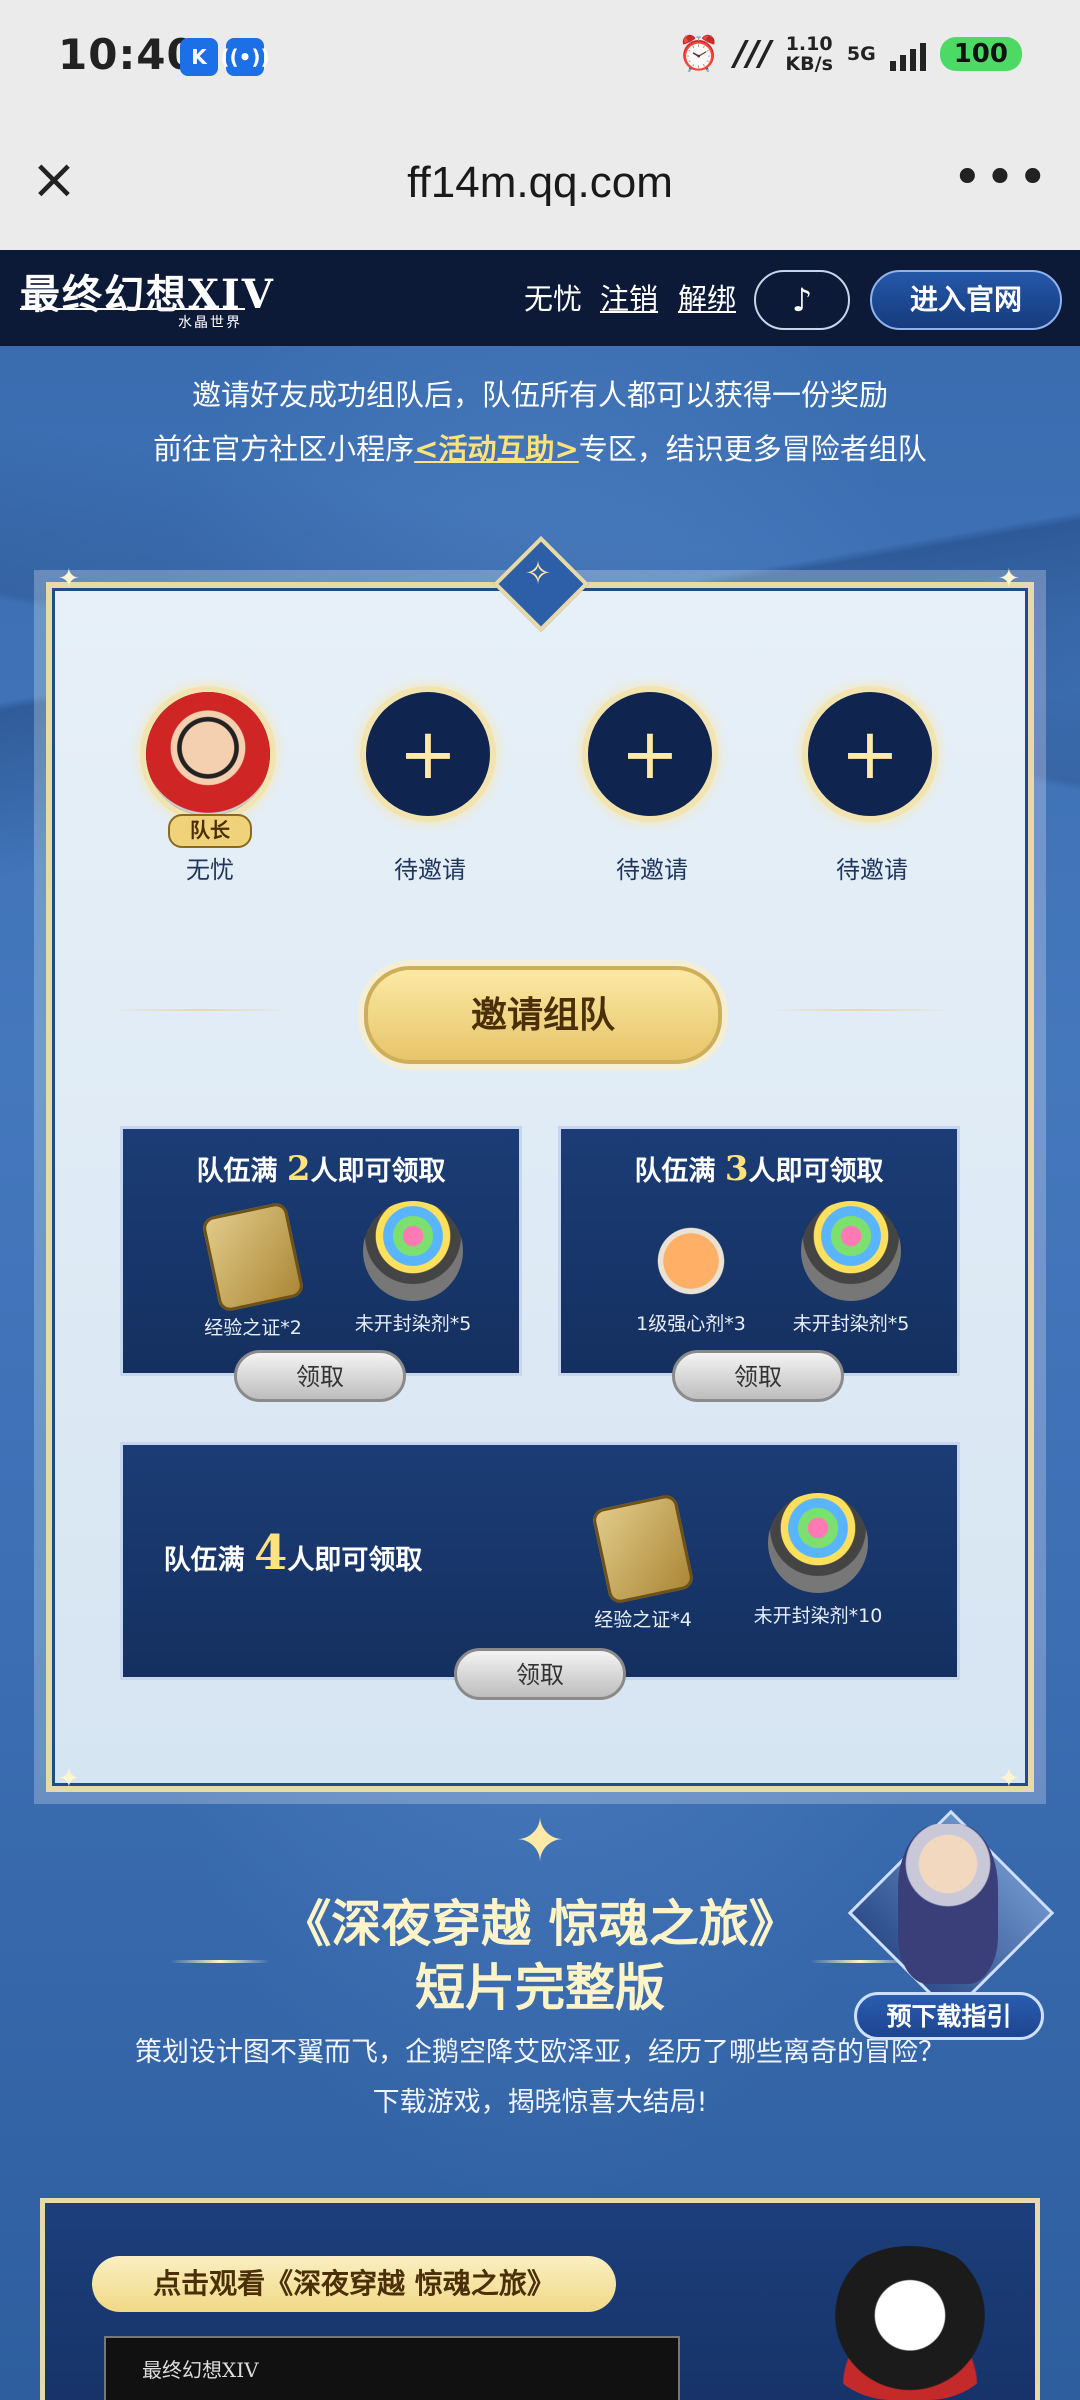  I want to click on status-right: ⏰ /// 1.10 KB/s 5G 100, so click(850, 54).